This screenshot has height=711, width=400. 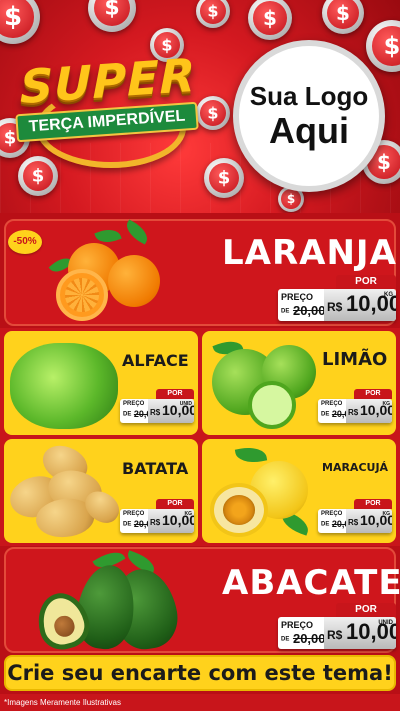 I want to click on product-card-limao: LIMÃO POR PREÇO DE 20,00 R$ 10,00 KG, so click(x=299, y=383).